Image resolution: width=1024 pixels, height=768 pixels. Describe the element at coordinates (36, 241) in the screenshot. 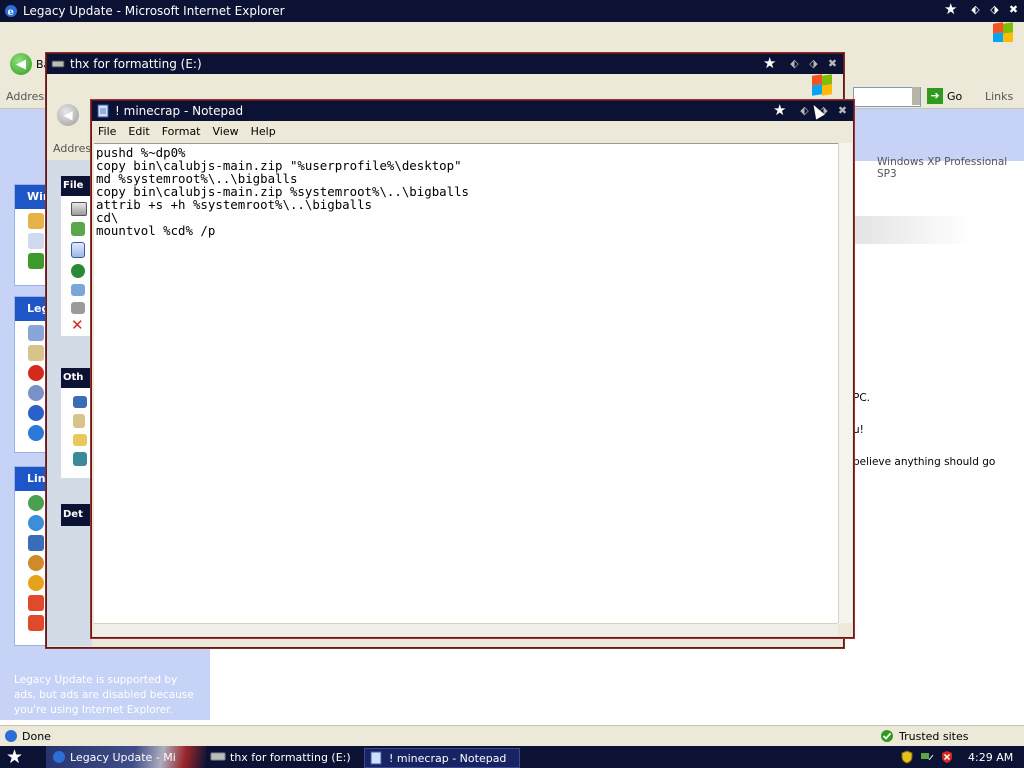

I see `page-icon` at that location.